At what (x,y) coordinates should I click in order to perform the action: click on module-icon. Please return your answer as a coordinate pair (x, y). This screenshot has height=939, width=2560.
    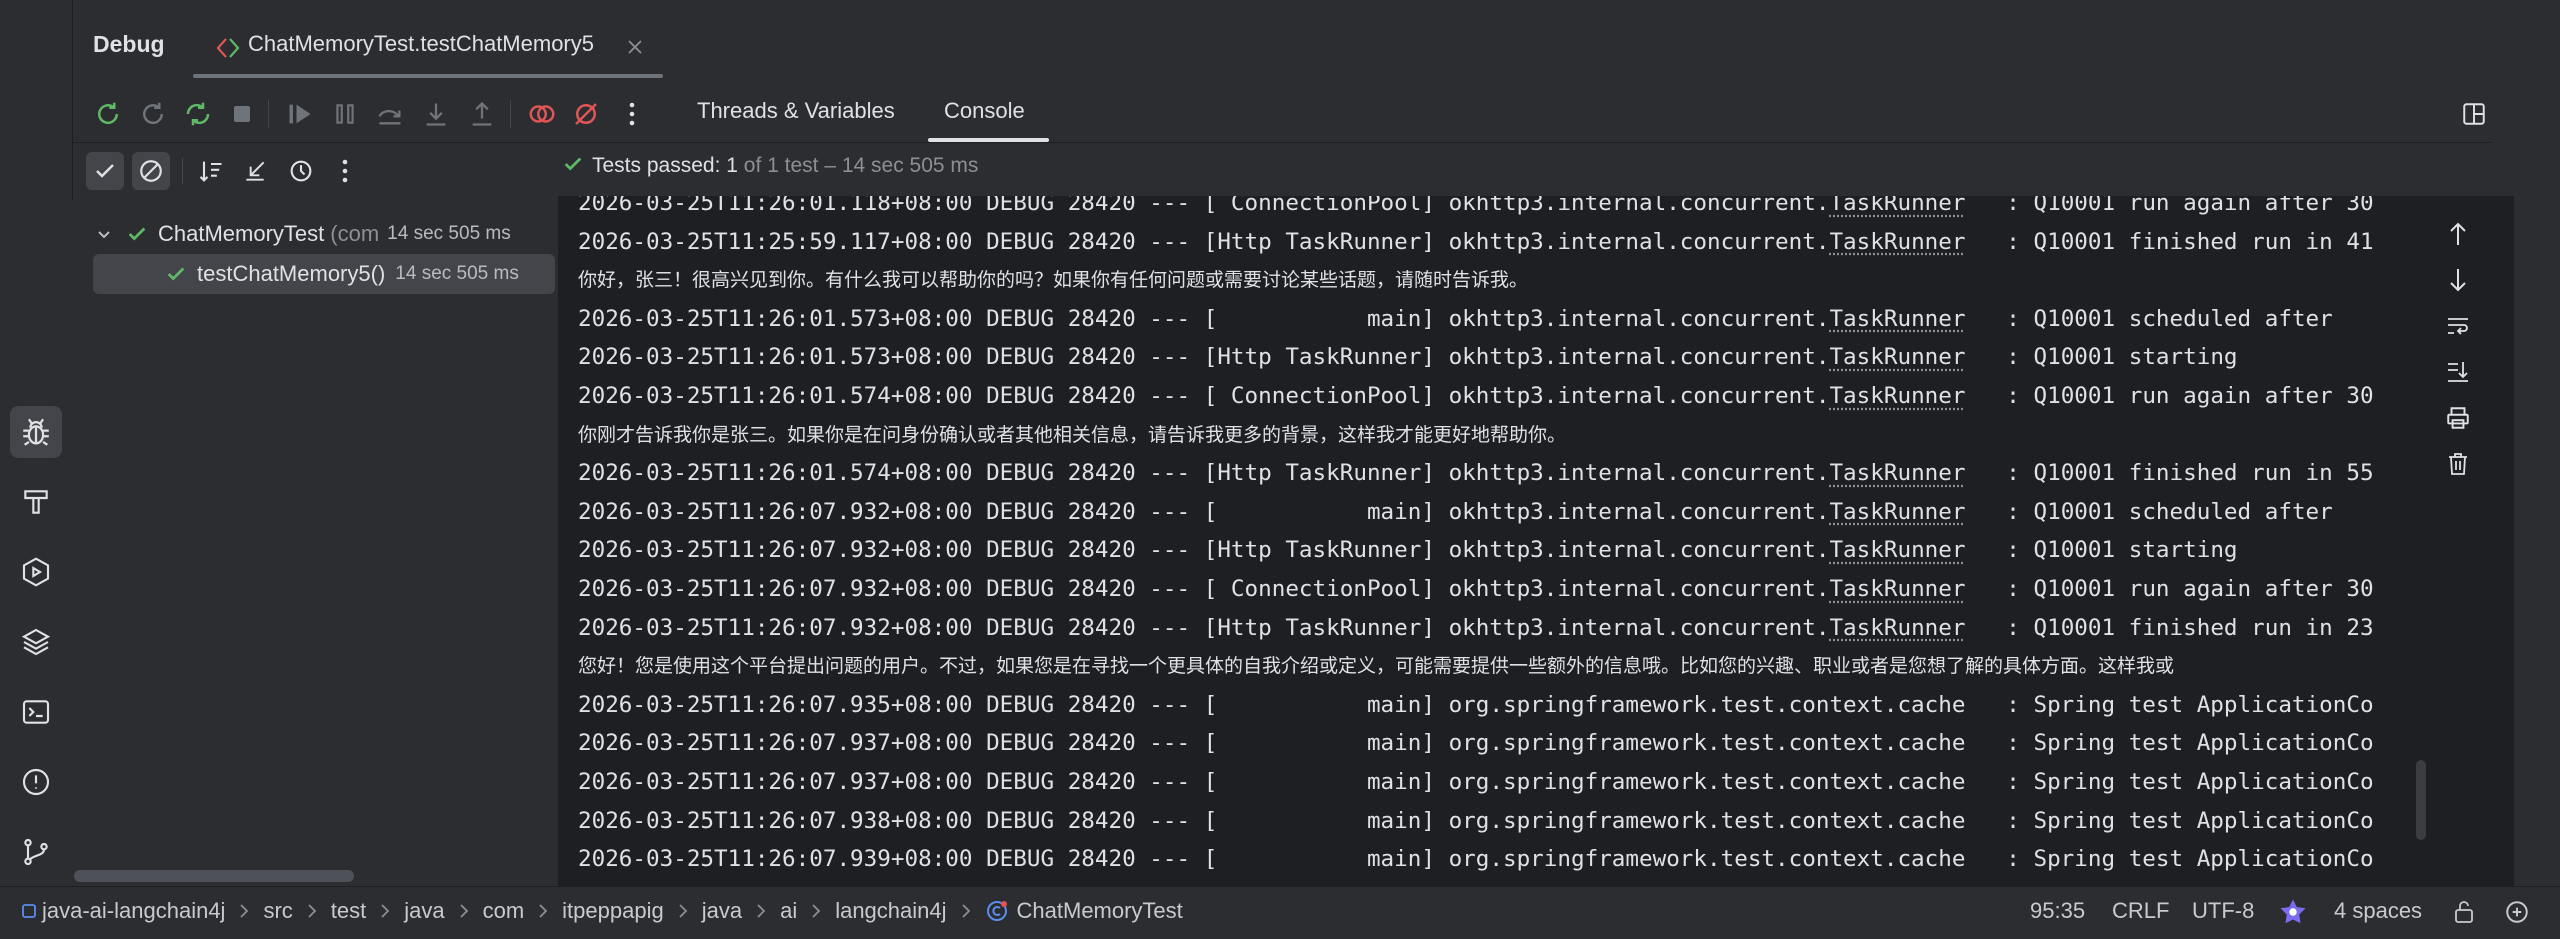
    Looking at the image, I should click on (29, 911).